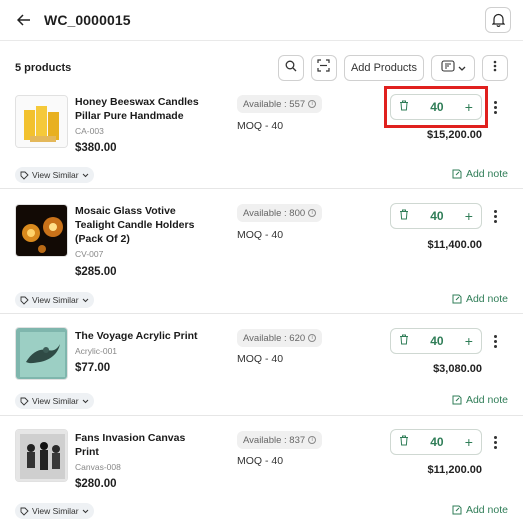 Image resolution: width=523 pixels, height=524 pixels. Describe the element at coordinates (280, 104) in the screenshot. I see `availability-badge: Available : 557 i` at that location.